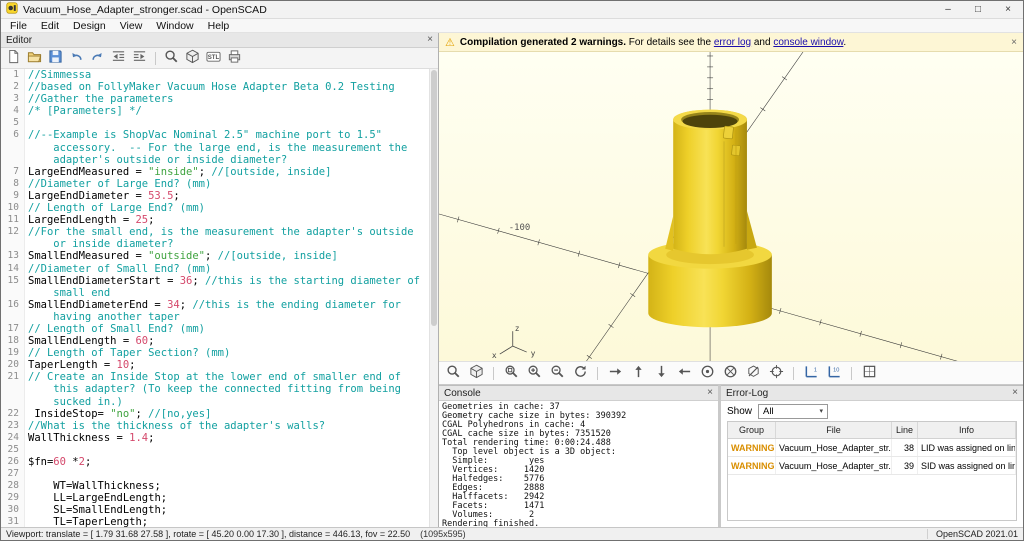 The image size is (1024, 541). Describe the element at coordinates (227, 498) in the screenshot. I see `code-text: LL=LargeEndLength;` at that location.